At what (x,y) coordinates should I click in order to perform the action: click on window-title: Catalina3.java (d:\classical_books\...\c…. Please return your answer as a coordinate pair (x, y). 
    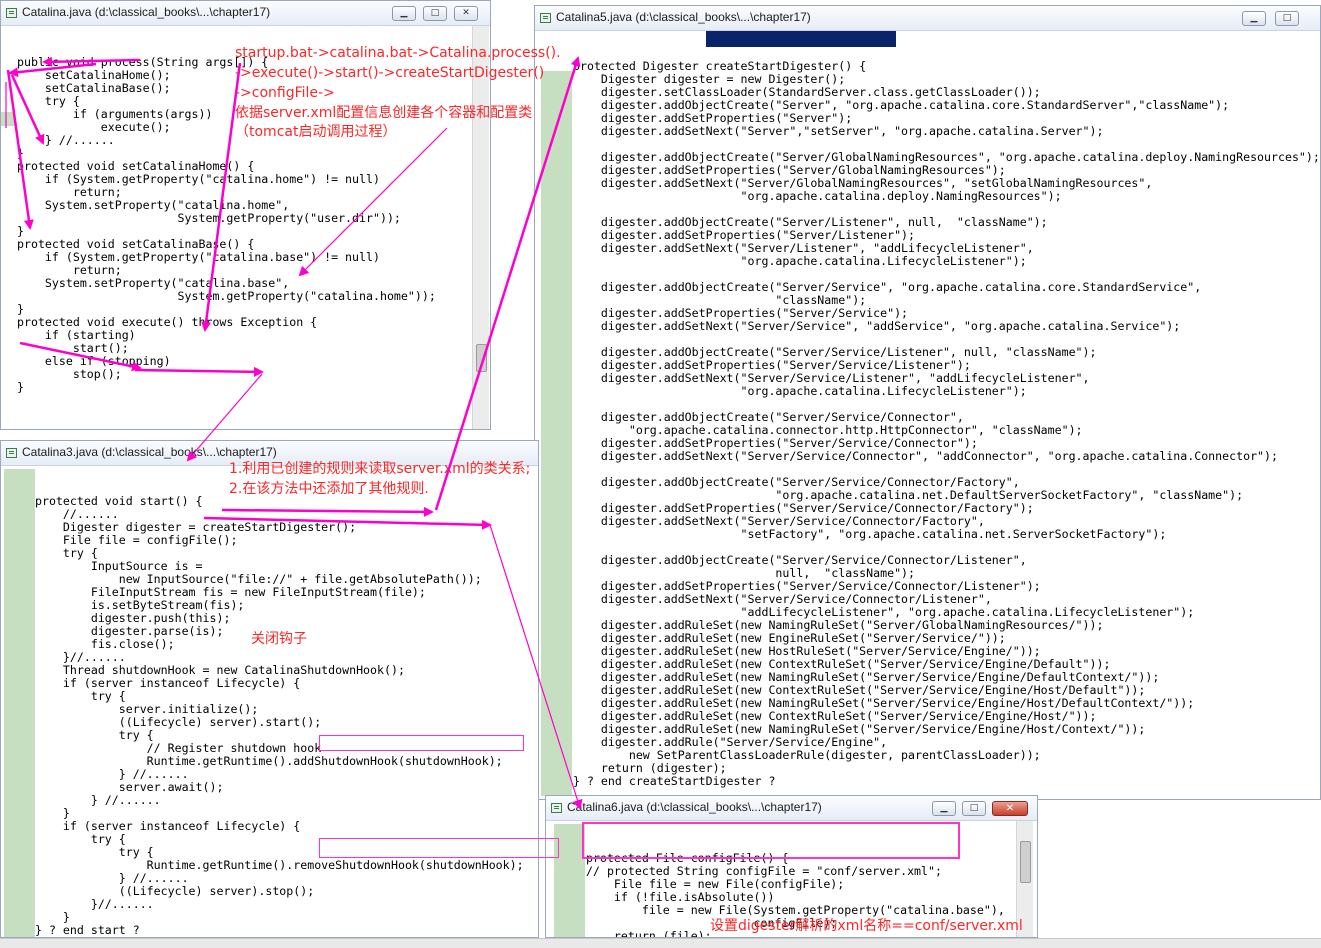
    Looking at the image, I should click on (149, 452).